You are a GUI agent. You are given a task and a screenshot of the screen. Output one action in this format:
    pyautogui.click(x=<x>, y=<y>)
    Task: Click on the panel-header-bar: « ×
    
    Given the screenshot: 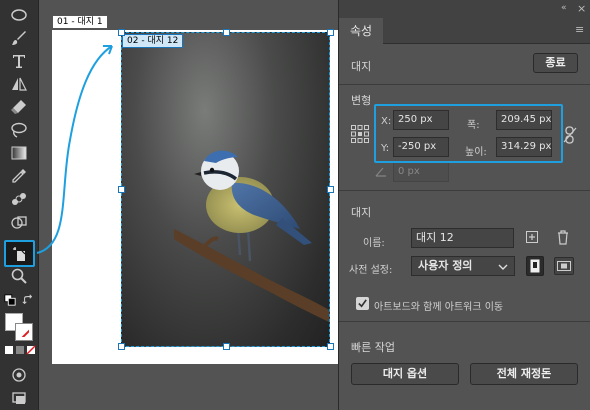 What is the action you would take?
    pyautogui.click(x=464, y=9)
    